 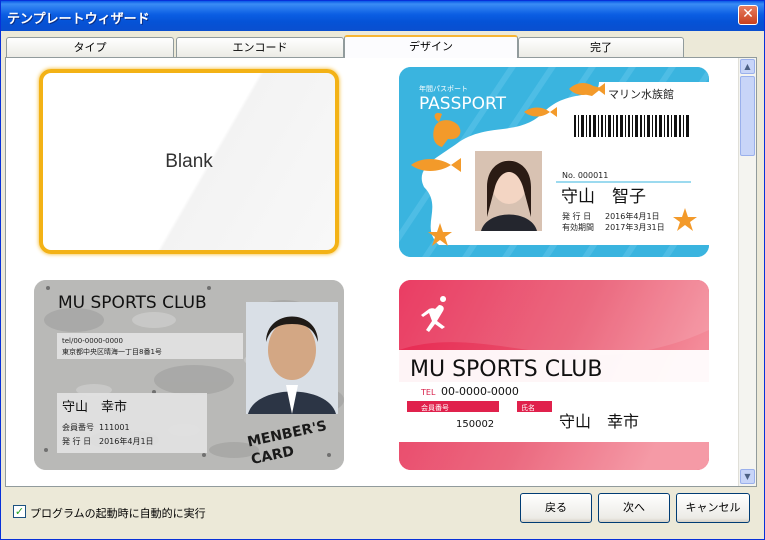 What do you see at coordinates (118, 513) in the screenshot?
I see `autostart-label: プログラムの起動時に自動的に実行` at bounding box center [118, 513].